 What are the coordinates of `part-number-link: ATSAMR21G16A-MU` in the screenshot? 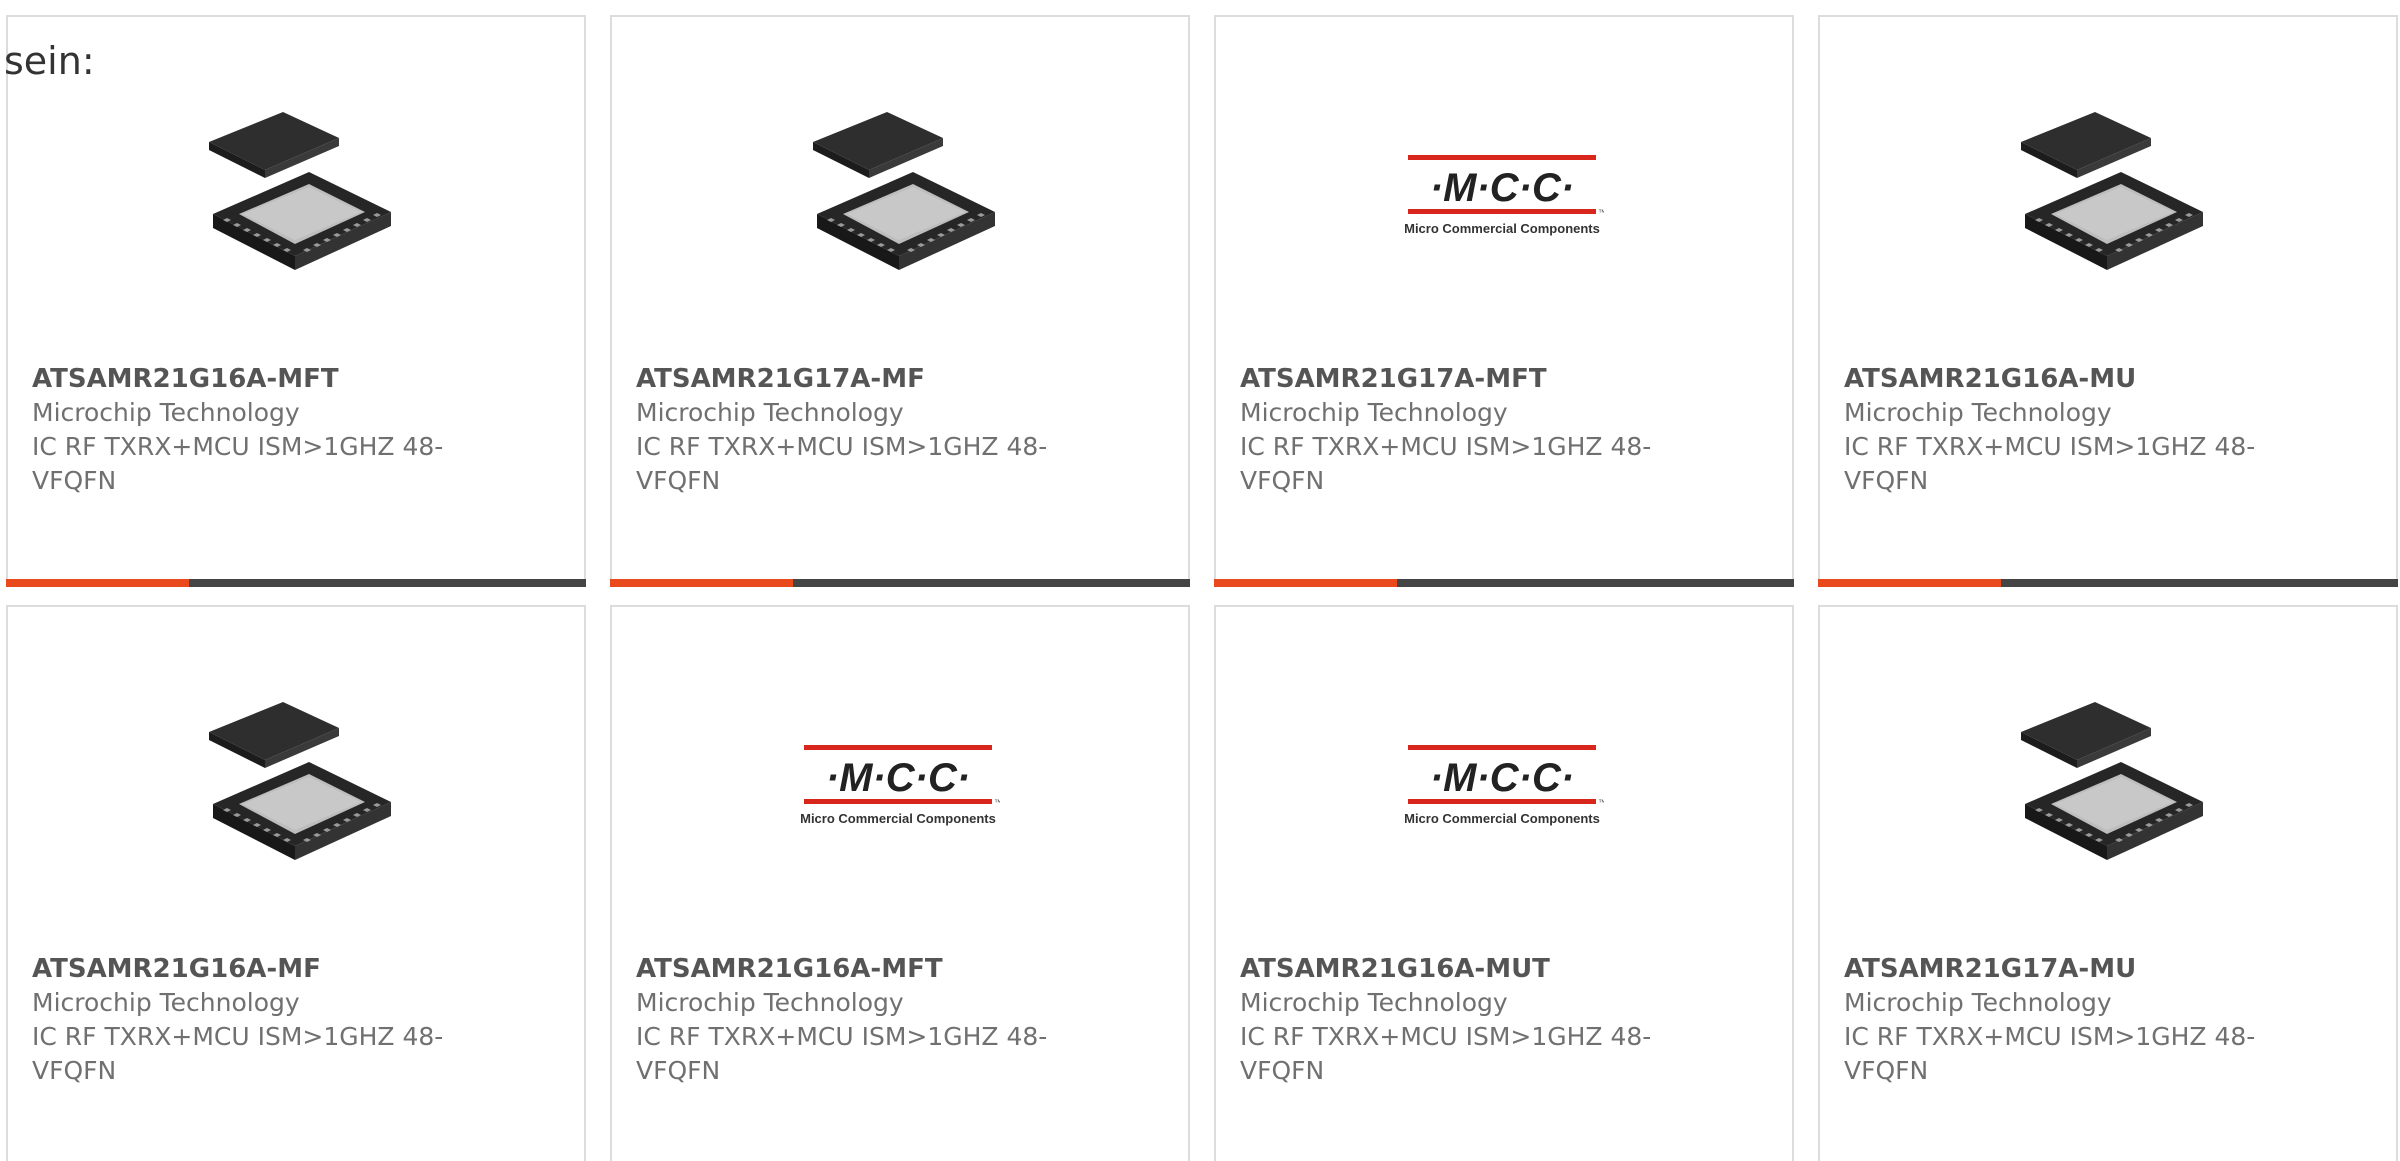 It's located at (2059, 379).